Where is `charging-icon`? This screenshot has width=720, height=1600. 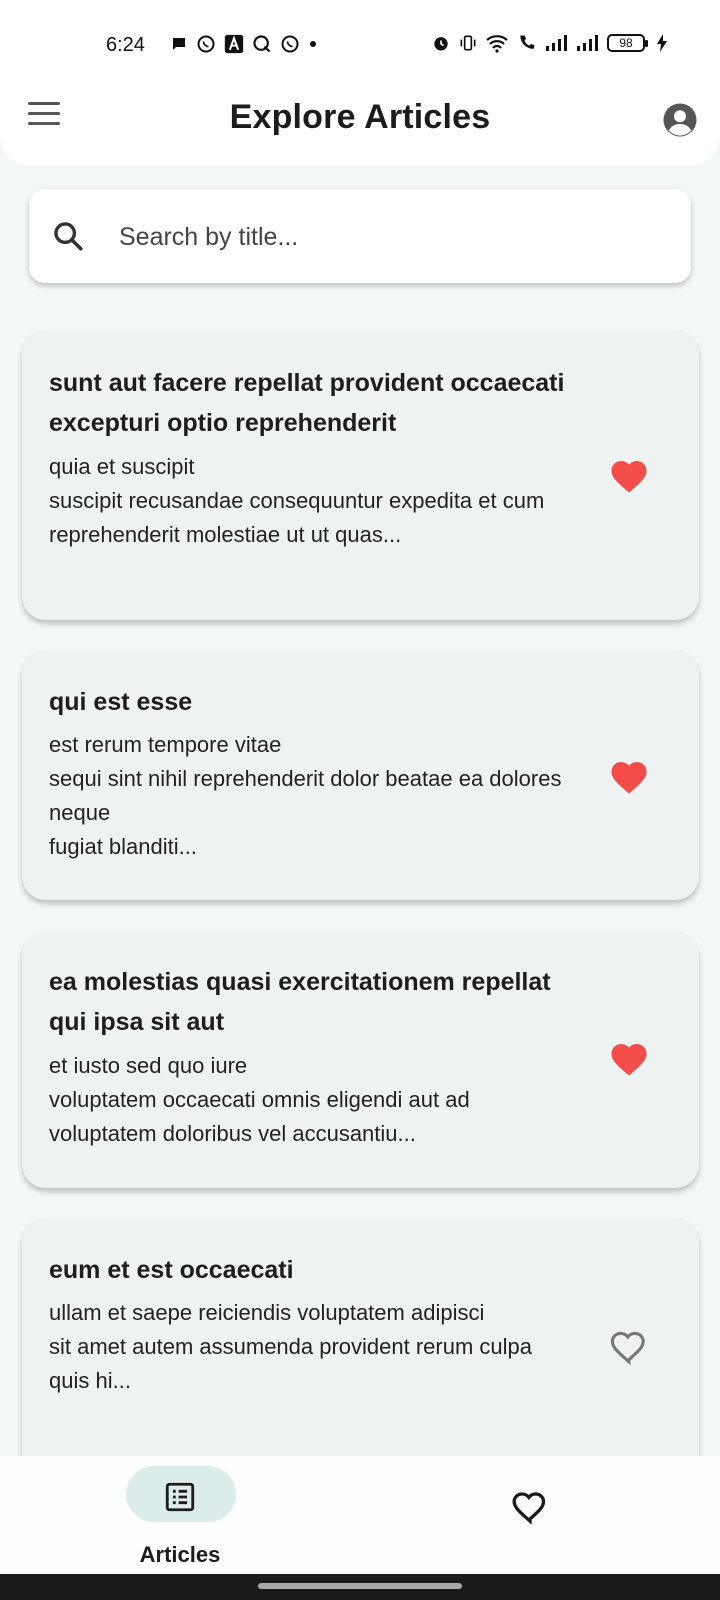 charging-icon is located at coordinates (662, 43).